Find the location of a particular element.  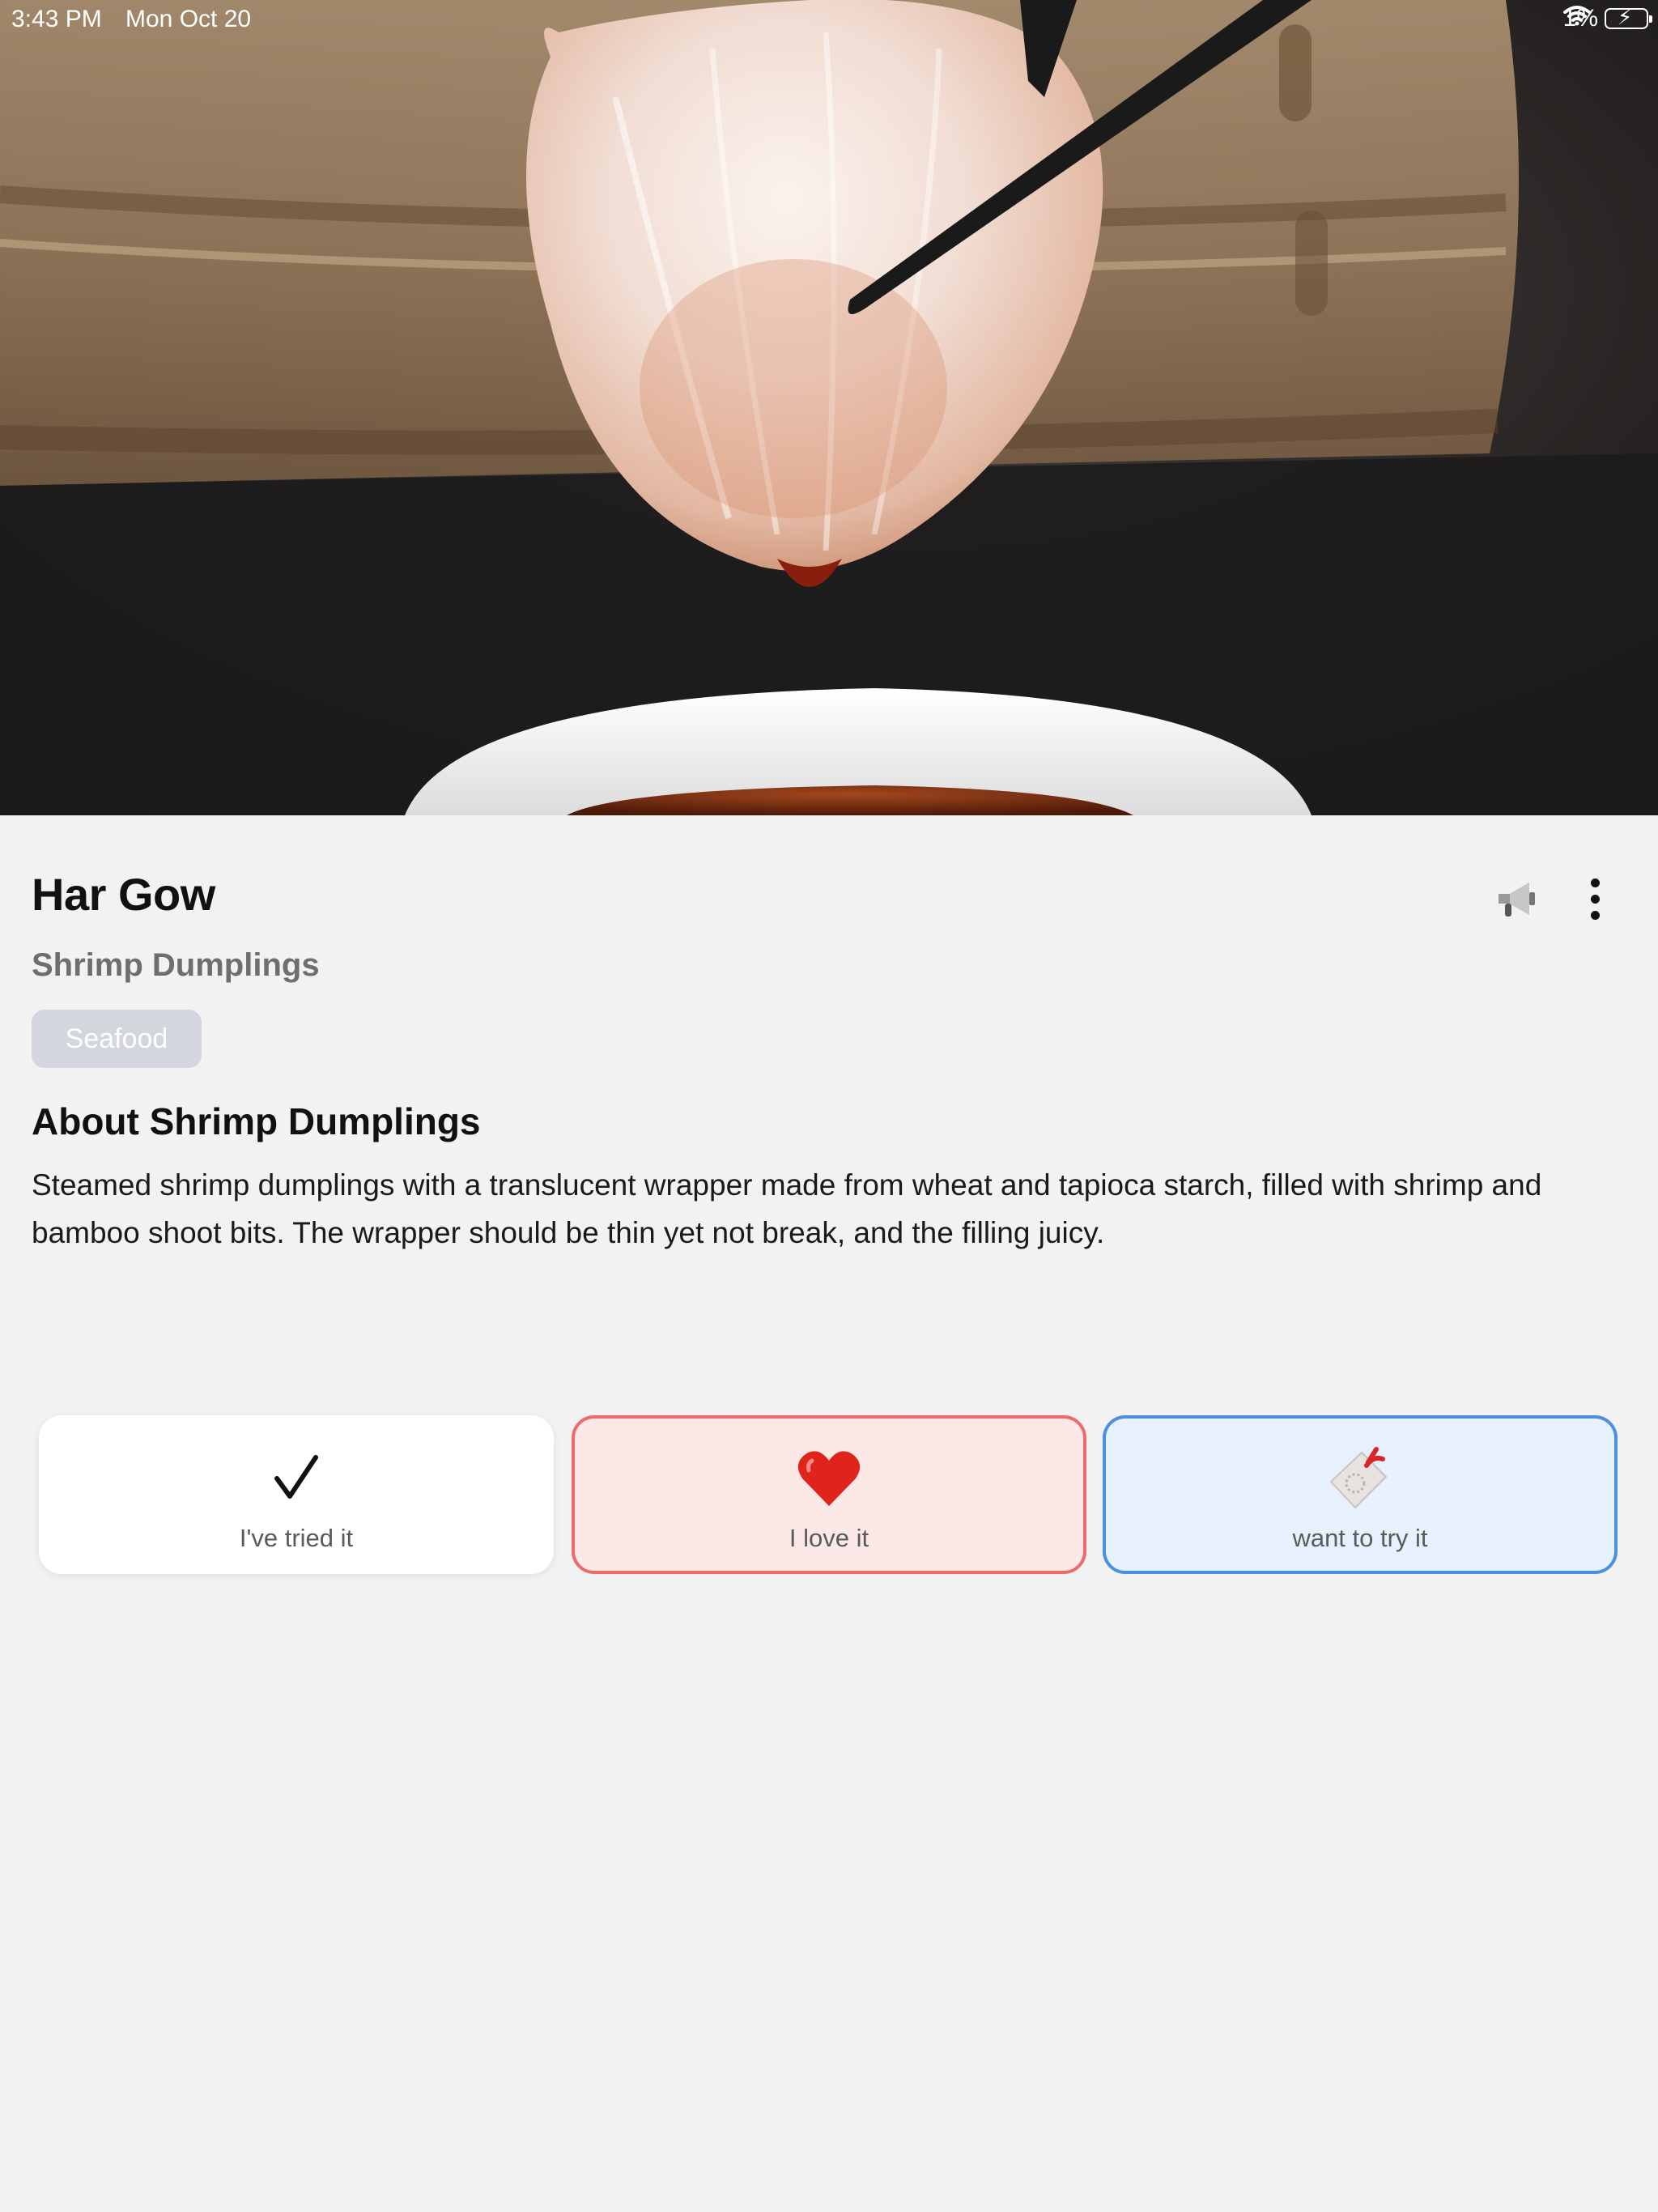

status-time: 3:43 PM is located at coordinates (56, 19).